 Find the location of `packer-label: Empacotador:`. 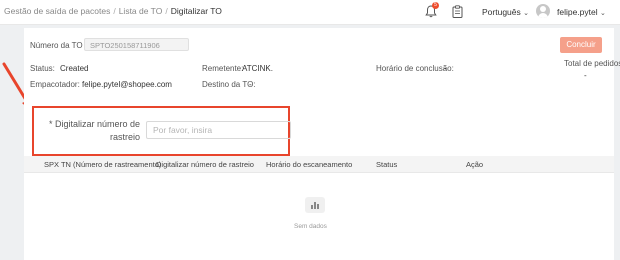

packer-label: Empacotador: is located at coordinates (55, 84).